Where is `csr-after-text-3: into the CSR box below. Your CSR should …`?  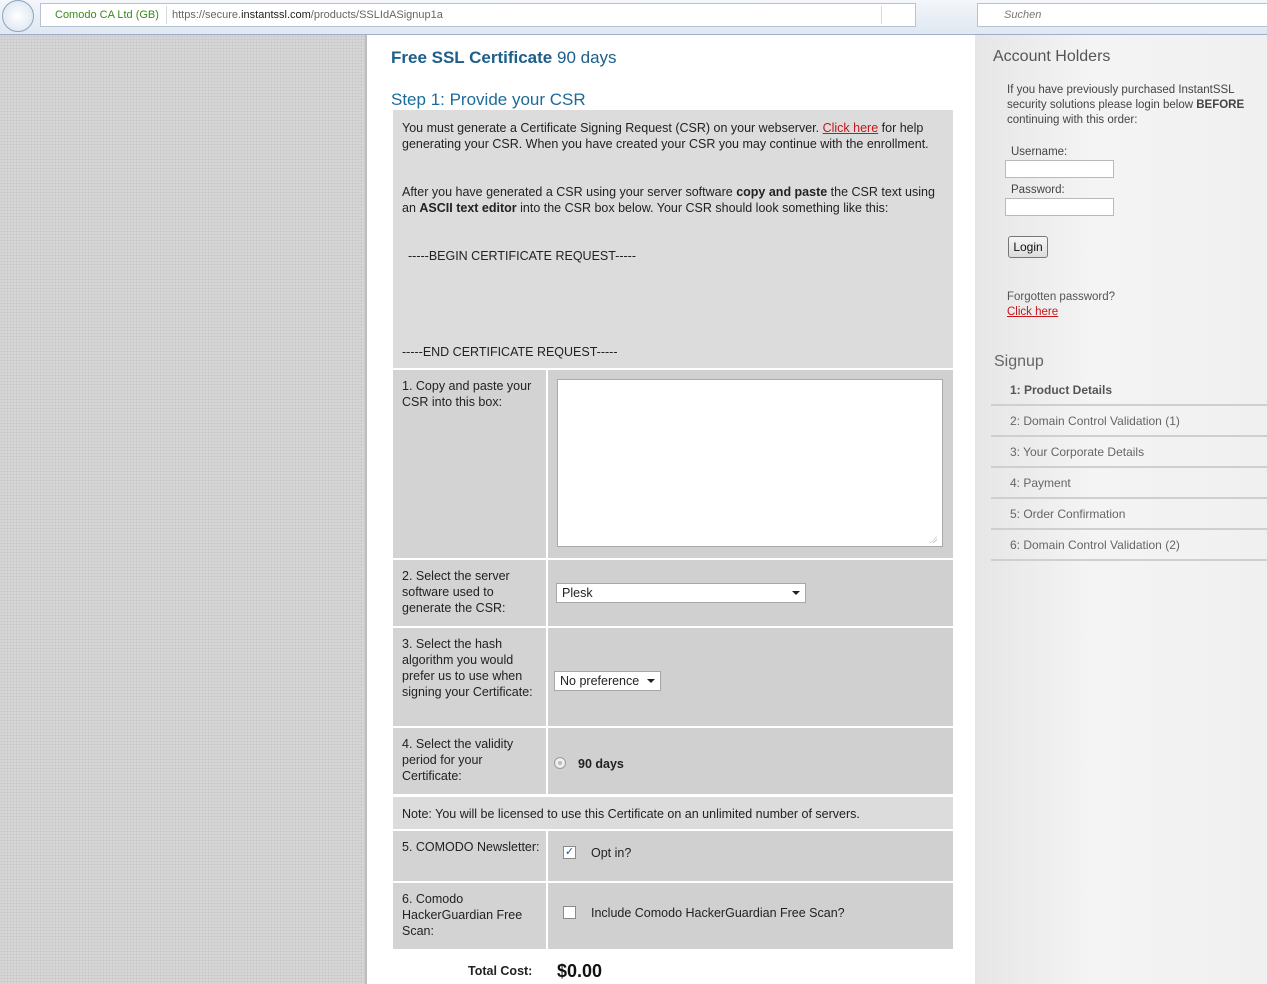 csr-after-text-3: into the CSR box below. Your CSR should … is located at coordinates (702, 208).